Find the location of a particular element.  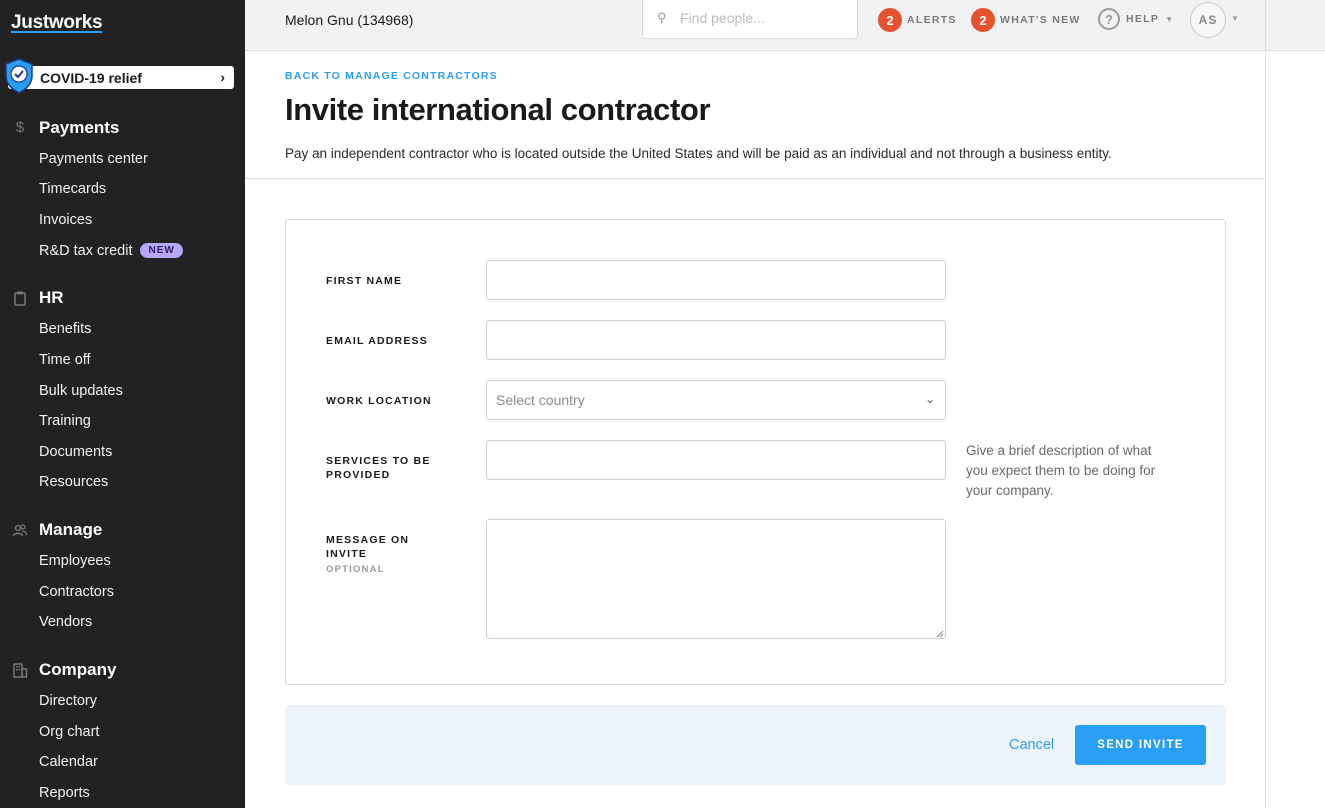

services-label: SERVICES TO BE PROVIDED is located at coordinates (378, 468).